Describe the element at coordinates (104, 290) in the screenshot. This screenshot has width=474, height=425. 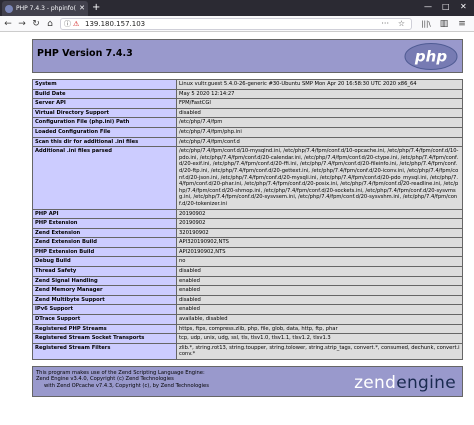
I see `row-label: Zend Memory Manager` at that location.